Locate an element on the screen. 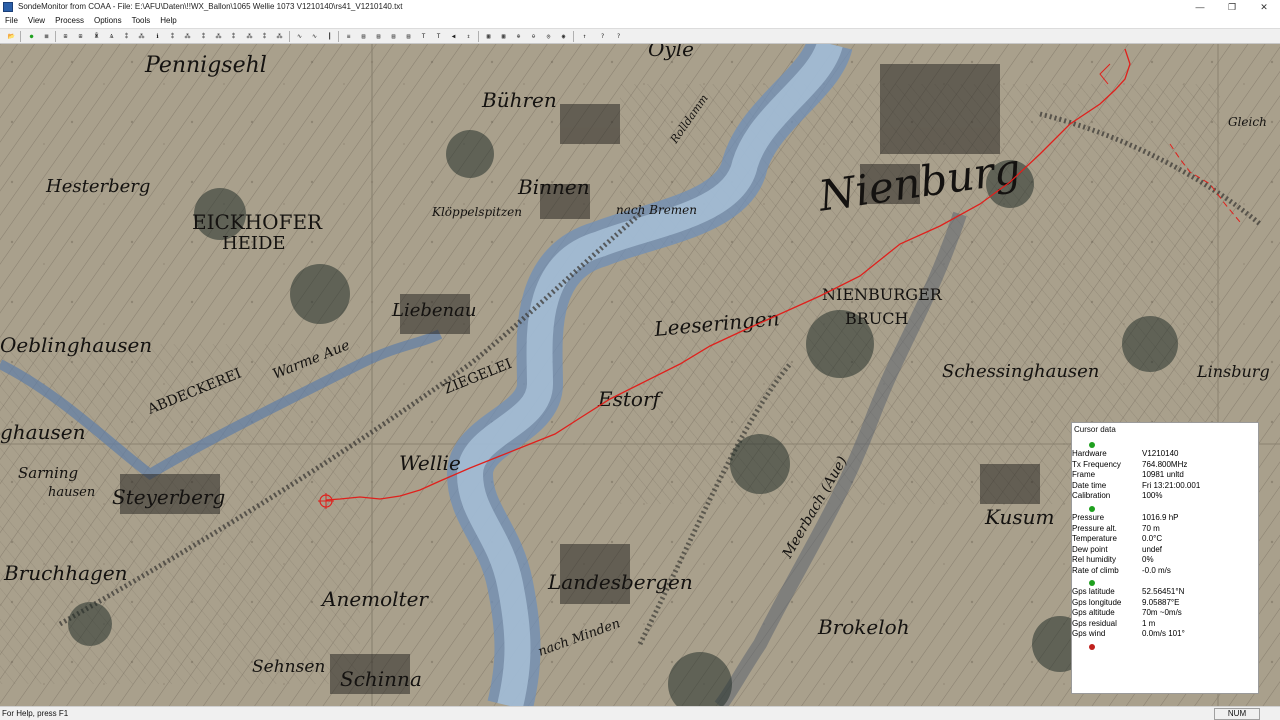  cursor-row-tx-frequency: Tx Frequency 764.800MHz is located at coordinates (1165, 465).